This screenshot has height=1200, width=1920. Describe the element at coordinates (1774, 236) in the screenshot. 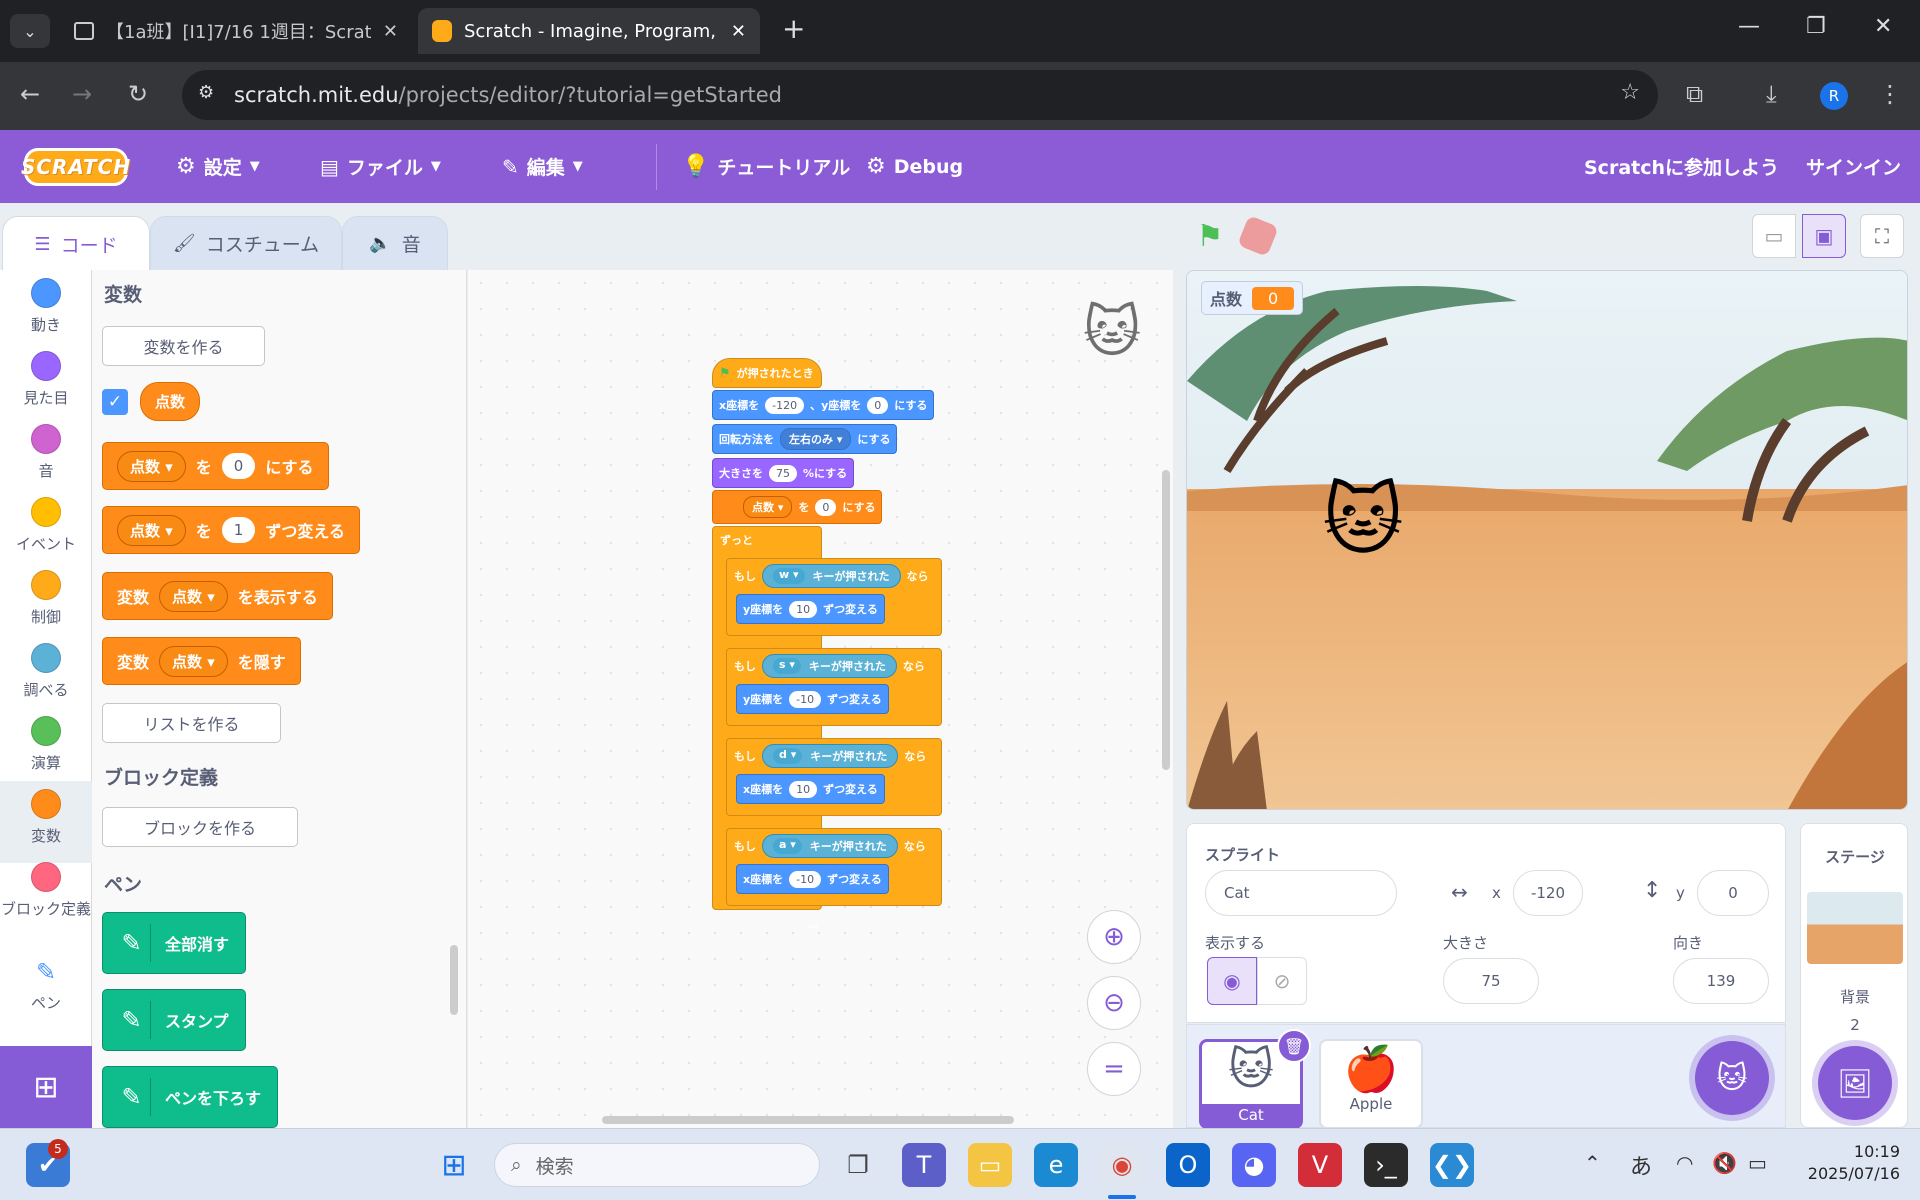

I see `small-stage-button: ▭` at that location.